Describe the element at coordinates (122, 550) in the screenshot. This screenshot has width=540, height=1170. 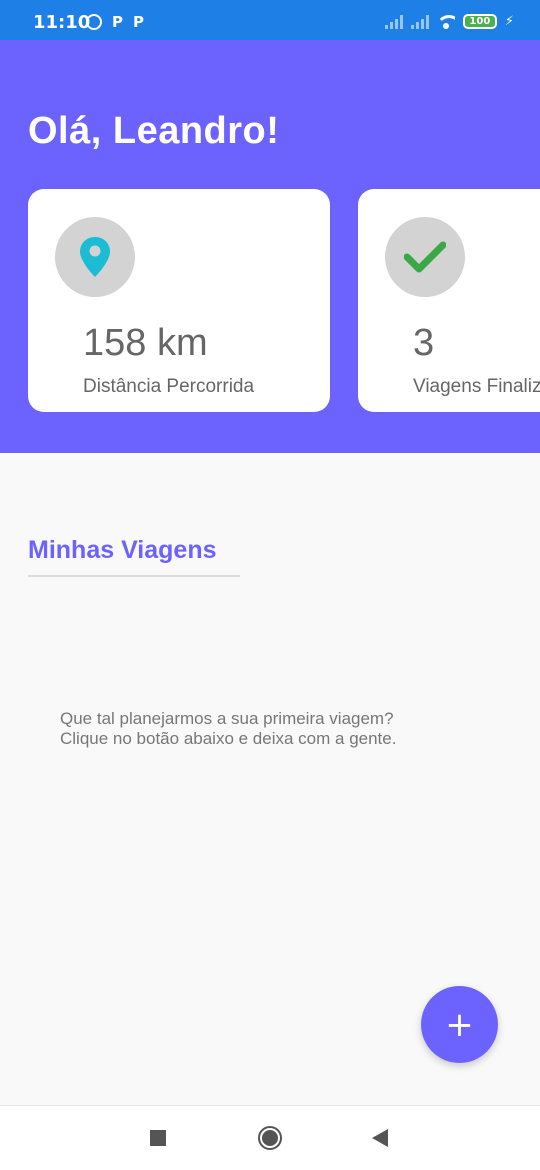
I see `section-title: Minhas Viagens` at that location.